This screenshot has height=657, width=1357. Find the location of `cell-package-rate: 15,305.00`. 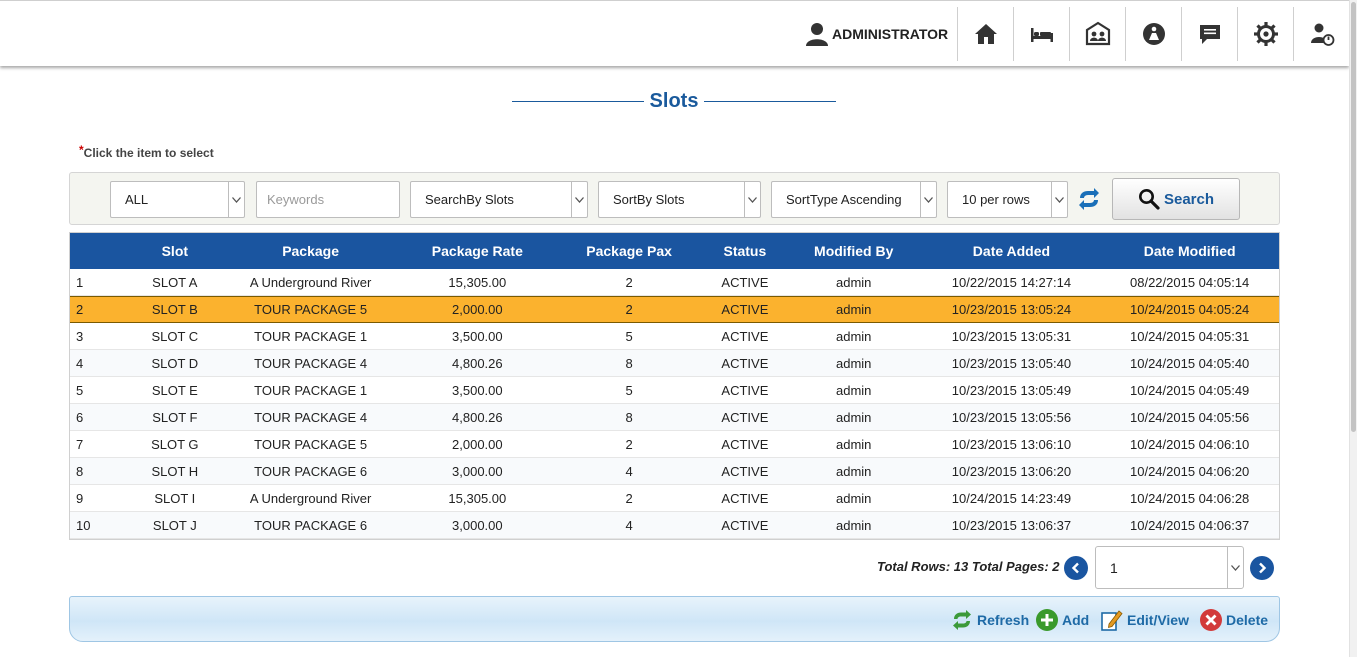

cell-package-rate: 15,305.00 is located at coordinates (477, 498).